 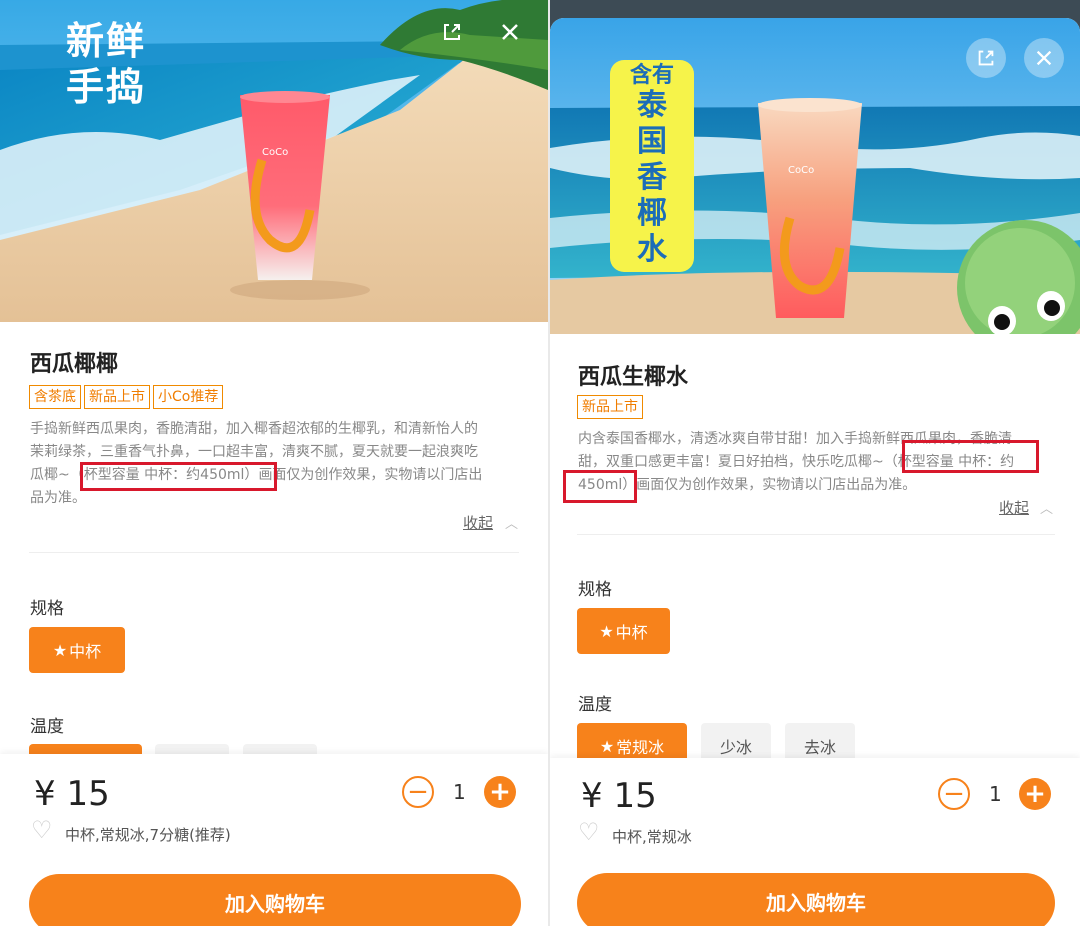 I want to click on hero-title: 含有 泰 国 香 椰 水, so click(x=652, y=166).